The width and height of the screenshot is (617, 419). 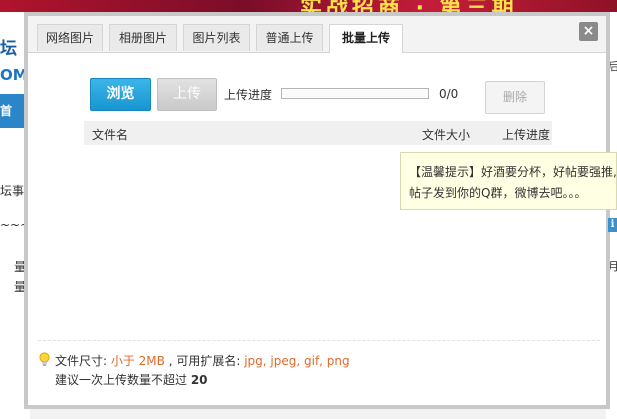 I want to click on footer-divider, so click(x=319, y=340).